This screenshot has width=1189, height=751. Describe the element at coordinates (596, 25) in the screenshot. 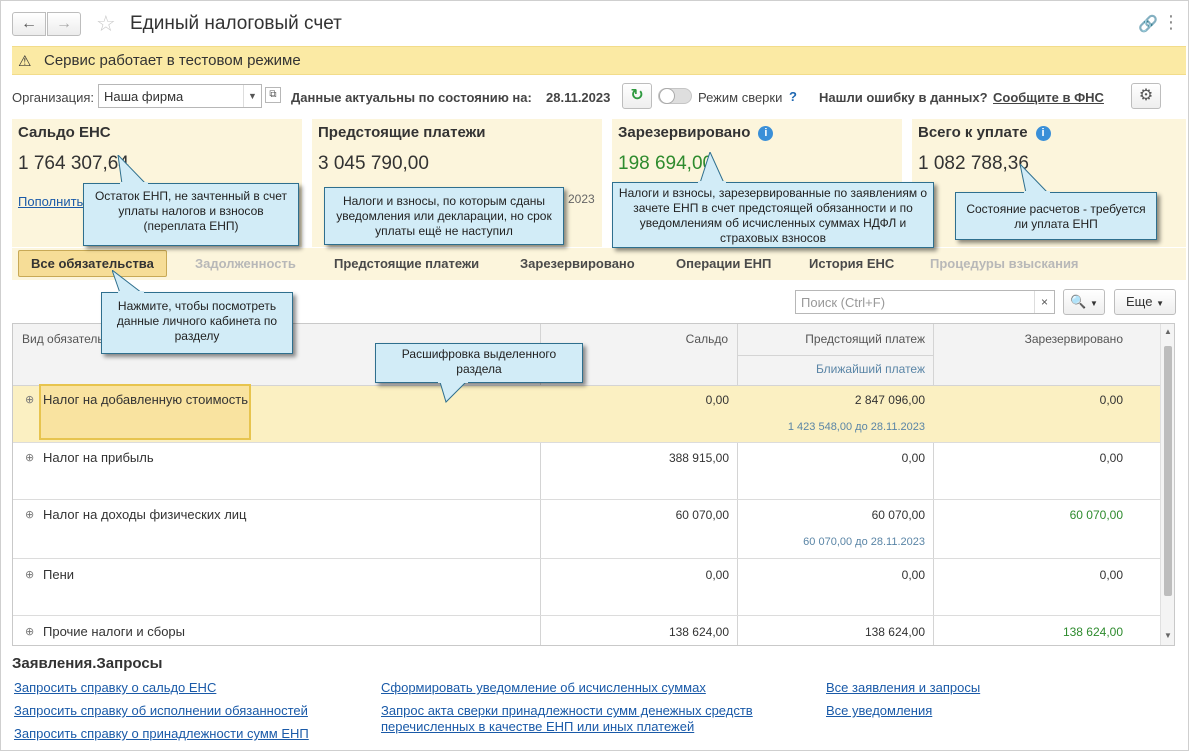

I see `title-bar: ← → ☆ Единый налоговый счет 🔗 ⋮` at that location.